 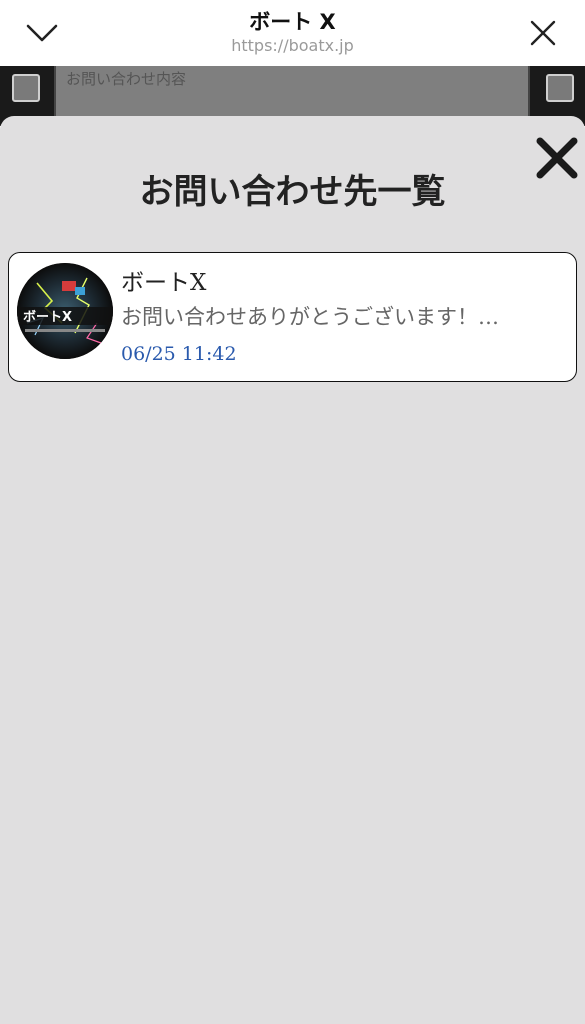 I want to click on avatar-logo-text: ボートX, so click(x=47, y=317).